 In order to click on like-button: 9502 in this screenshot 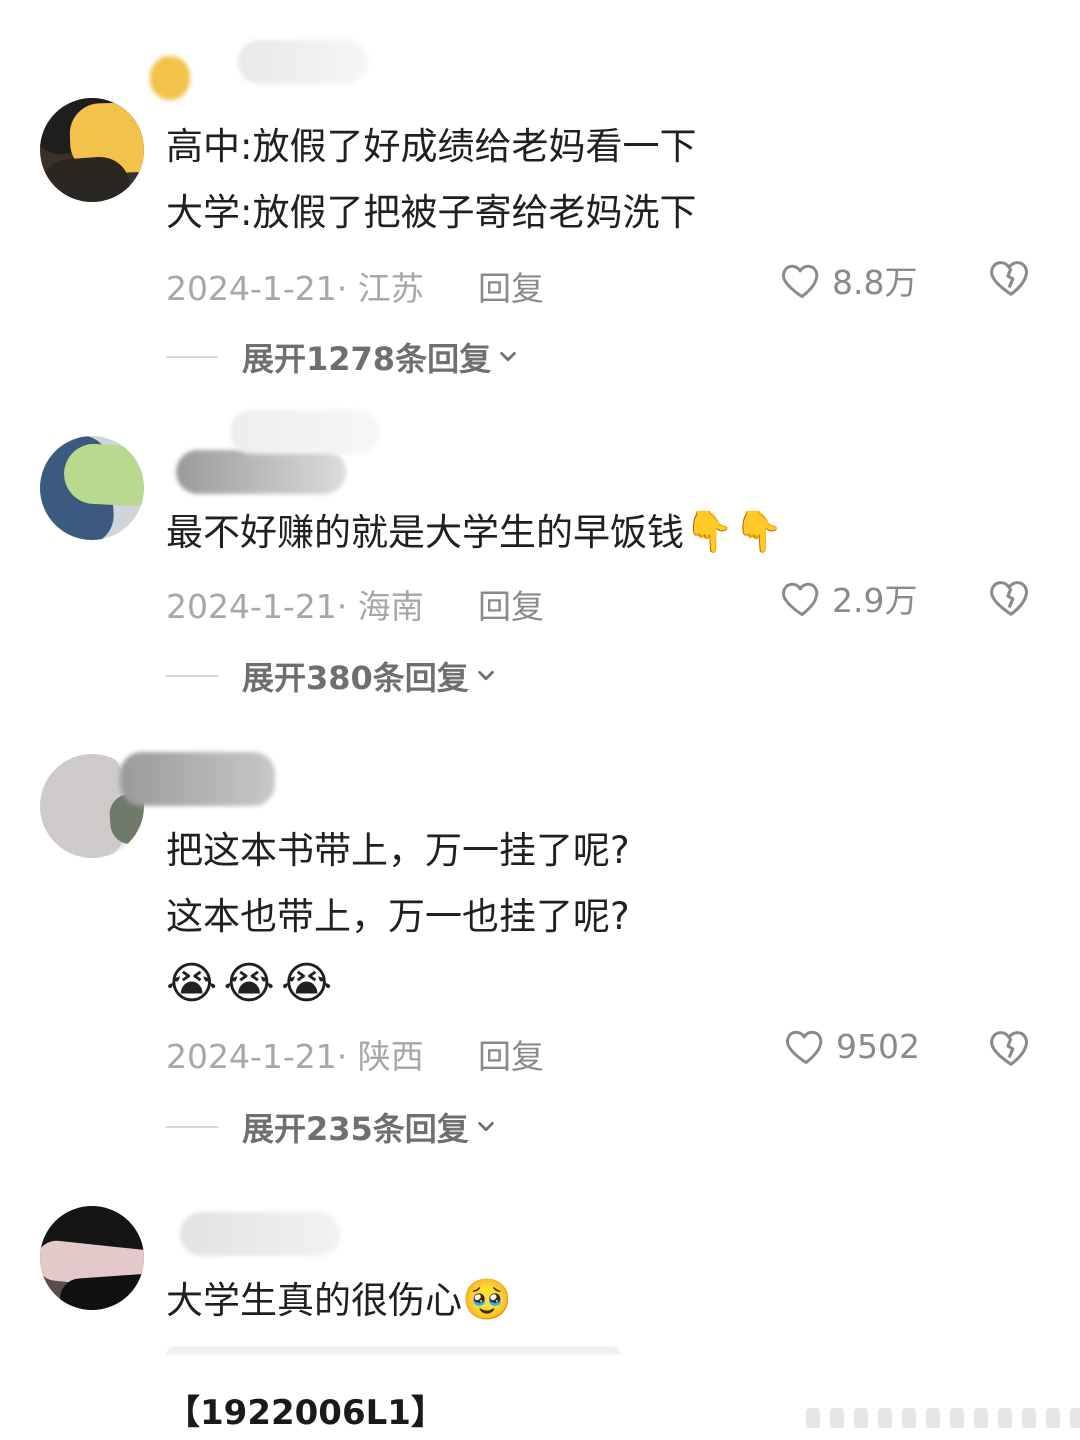, I will do `click(852, 1046)`.